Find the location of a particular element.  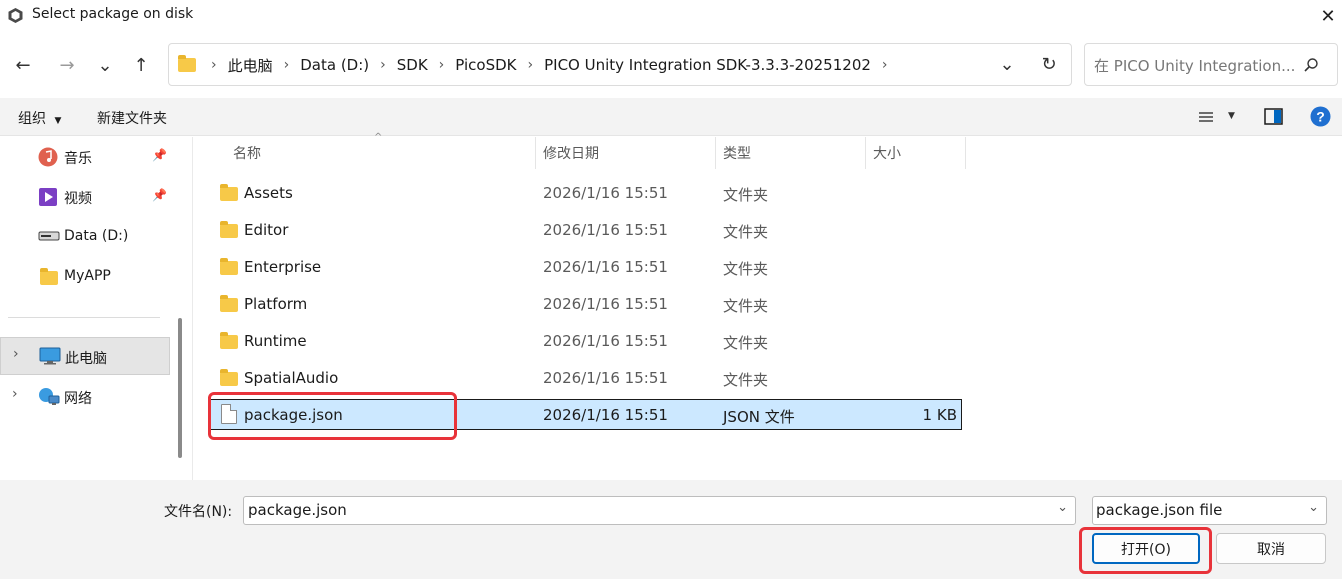

unity-app-icon is located at coordinates (15, 15).